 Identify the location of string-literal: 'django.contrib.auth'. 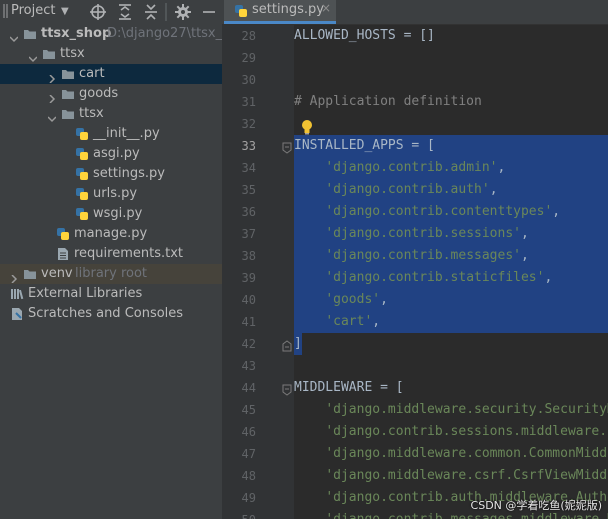
(407, 189).